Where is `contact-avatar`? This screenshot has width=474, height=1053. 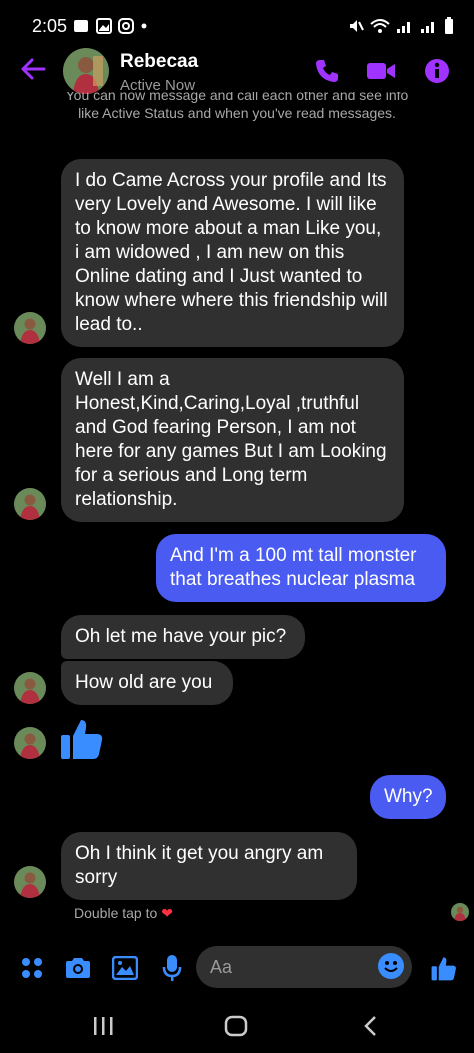 contact-avatar is located at coordinates (86, 71).